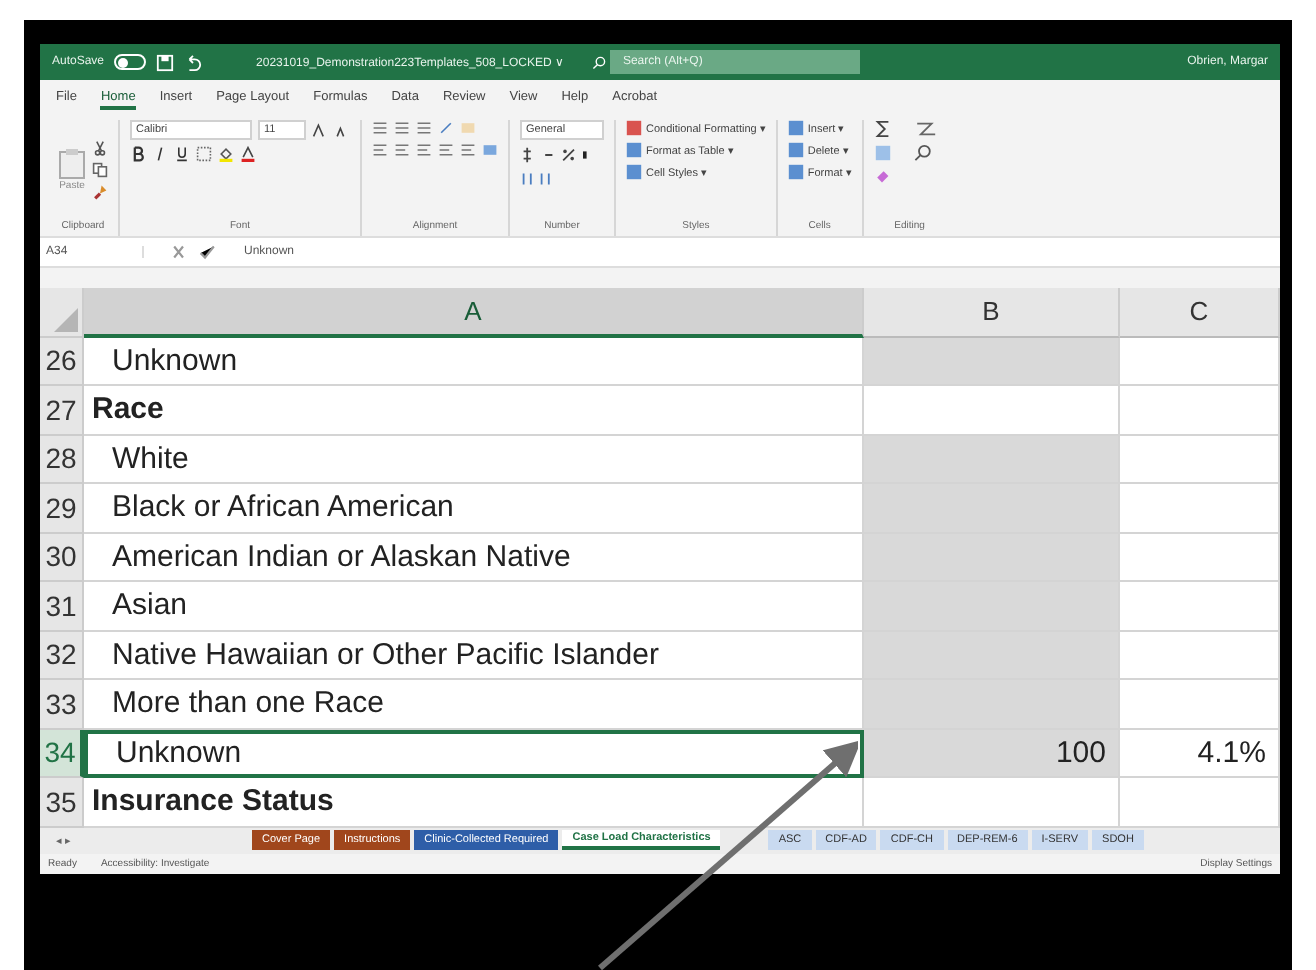 The image size is (1316, 970). I want to click on table-cell: Black or African American, so click(474, 508).